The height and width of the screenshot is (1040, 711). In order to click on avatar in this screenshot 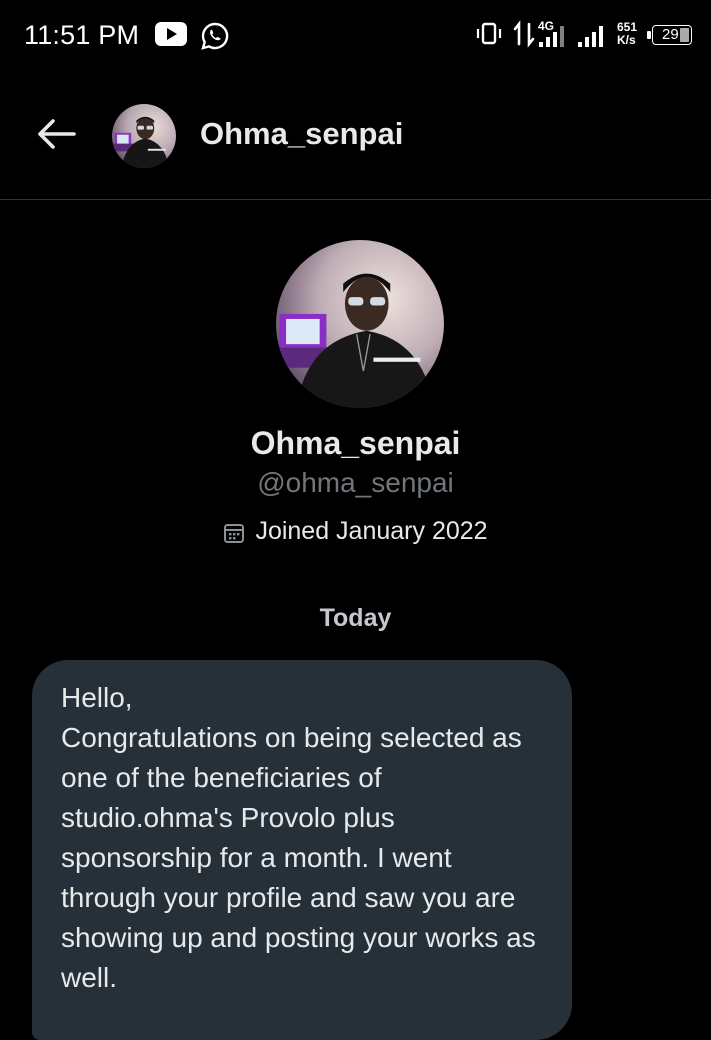, I will do `click(144, 136)`.